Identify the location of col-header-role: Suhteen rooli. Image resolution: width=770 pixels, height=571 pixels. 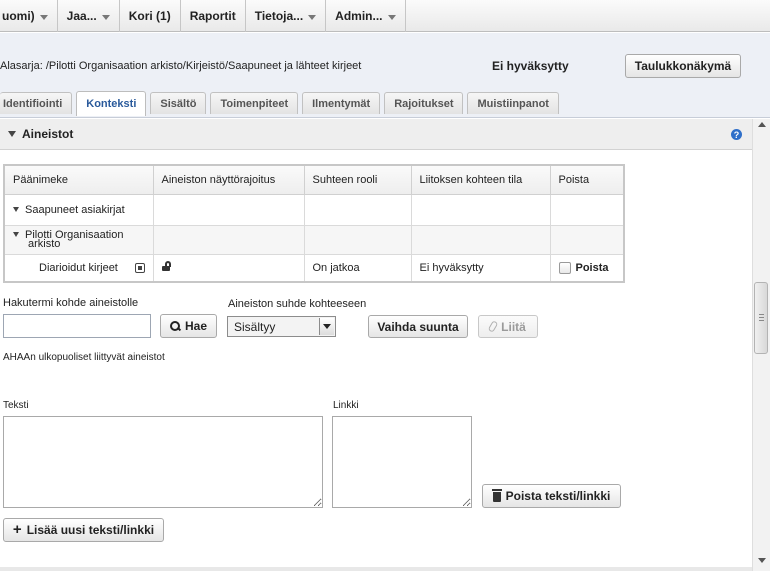
(357, 179).